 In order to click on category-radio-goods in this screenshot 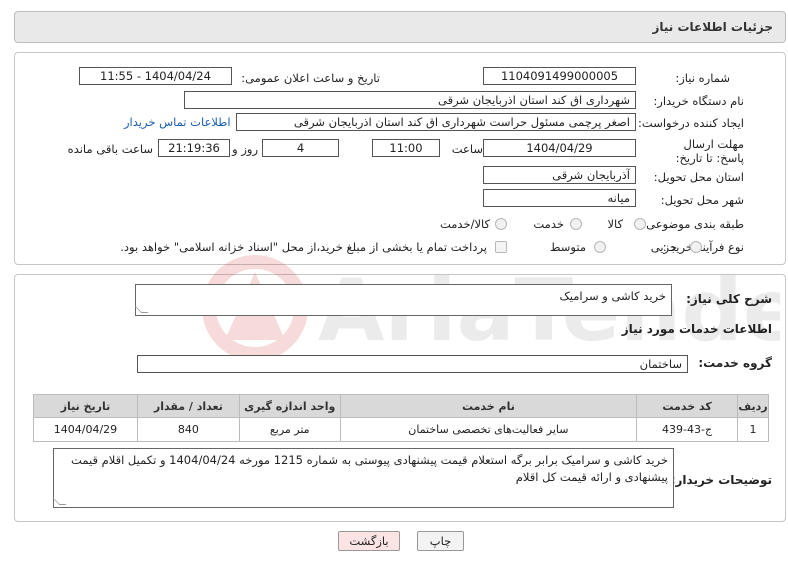, I will do `click(640, 224)`.